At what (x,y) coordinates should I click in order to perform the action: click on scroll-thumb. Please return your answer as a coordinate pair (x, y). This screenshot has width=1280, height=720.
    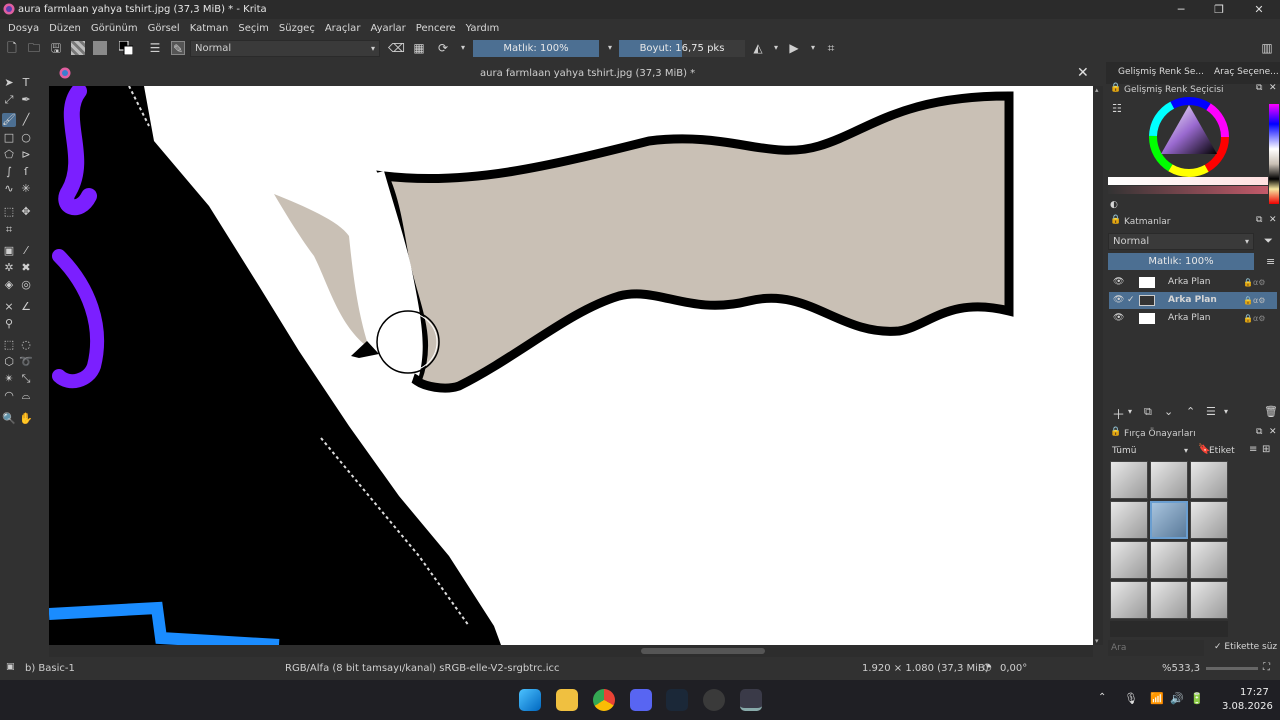
    Looking at the image, I should click on (703, 651).